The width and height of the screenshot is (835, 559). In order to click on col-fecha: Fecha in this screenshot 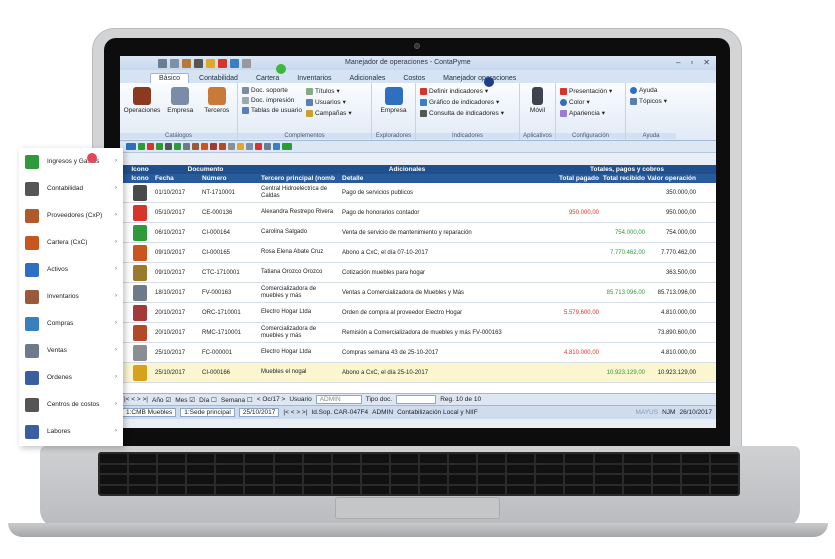, I will do `click(176, 178)`.